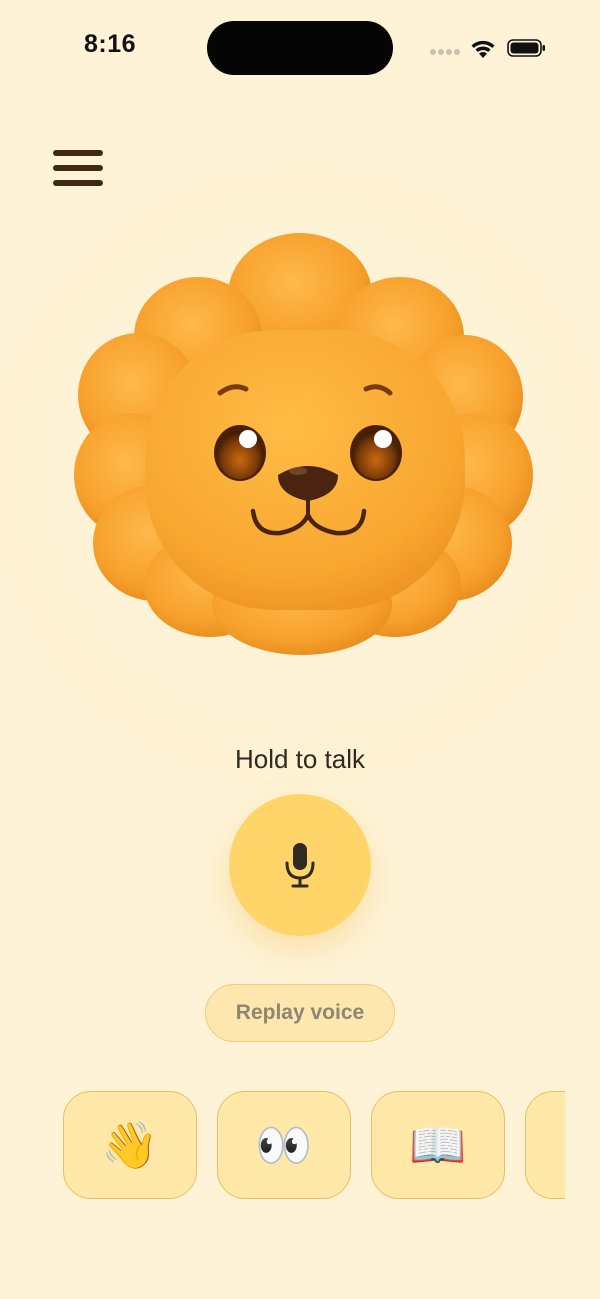 The width and height of the screenshot is (600, 1299). I want to click on open-book-icon: 📖, so click(438, 1145).